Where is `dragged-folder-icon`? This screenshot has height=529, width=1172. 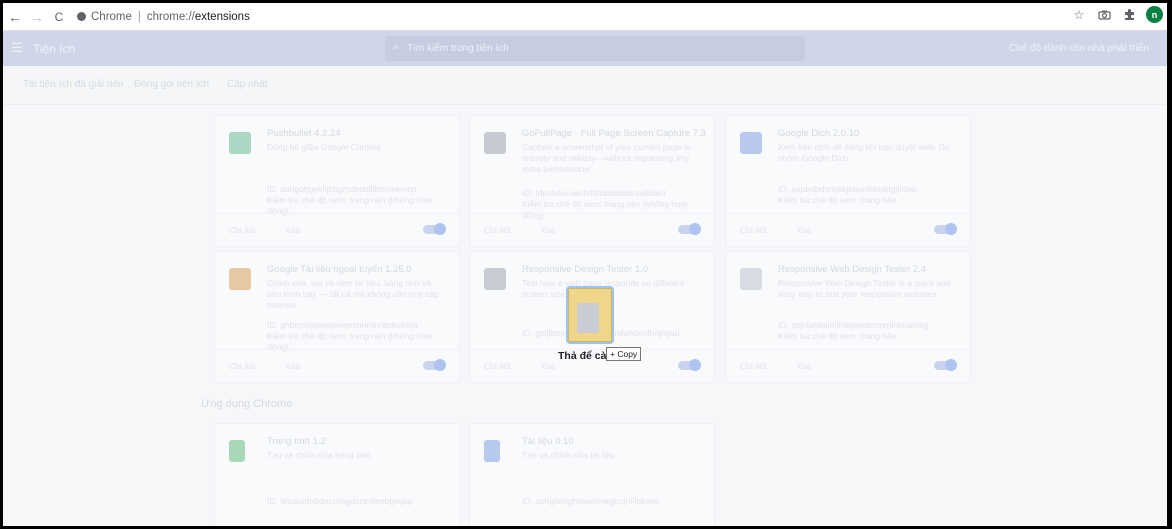 dragged-folder-icon is located at coordinates (590, 315).